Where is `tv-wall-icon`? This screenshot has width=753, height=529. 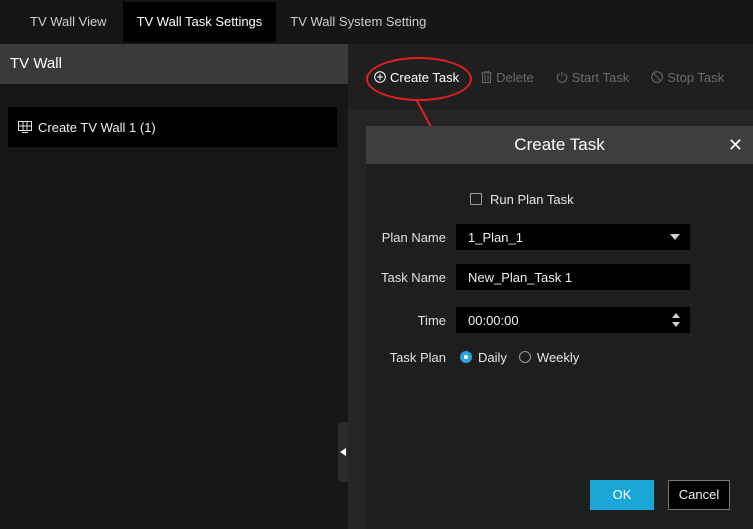
tv-wall-icon is located at coordinates (25, 127).